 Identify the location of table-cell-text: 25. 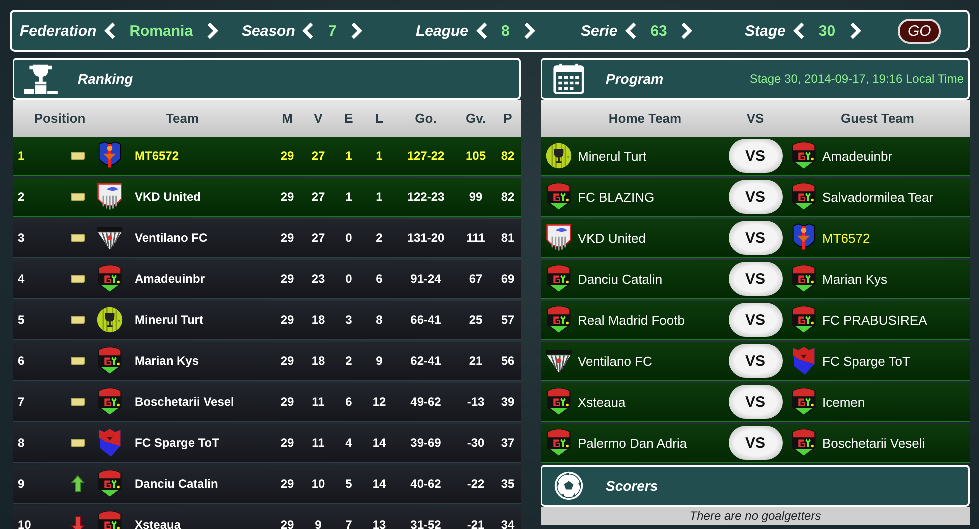
(476, 320).